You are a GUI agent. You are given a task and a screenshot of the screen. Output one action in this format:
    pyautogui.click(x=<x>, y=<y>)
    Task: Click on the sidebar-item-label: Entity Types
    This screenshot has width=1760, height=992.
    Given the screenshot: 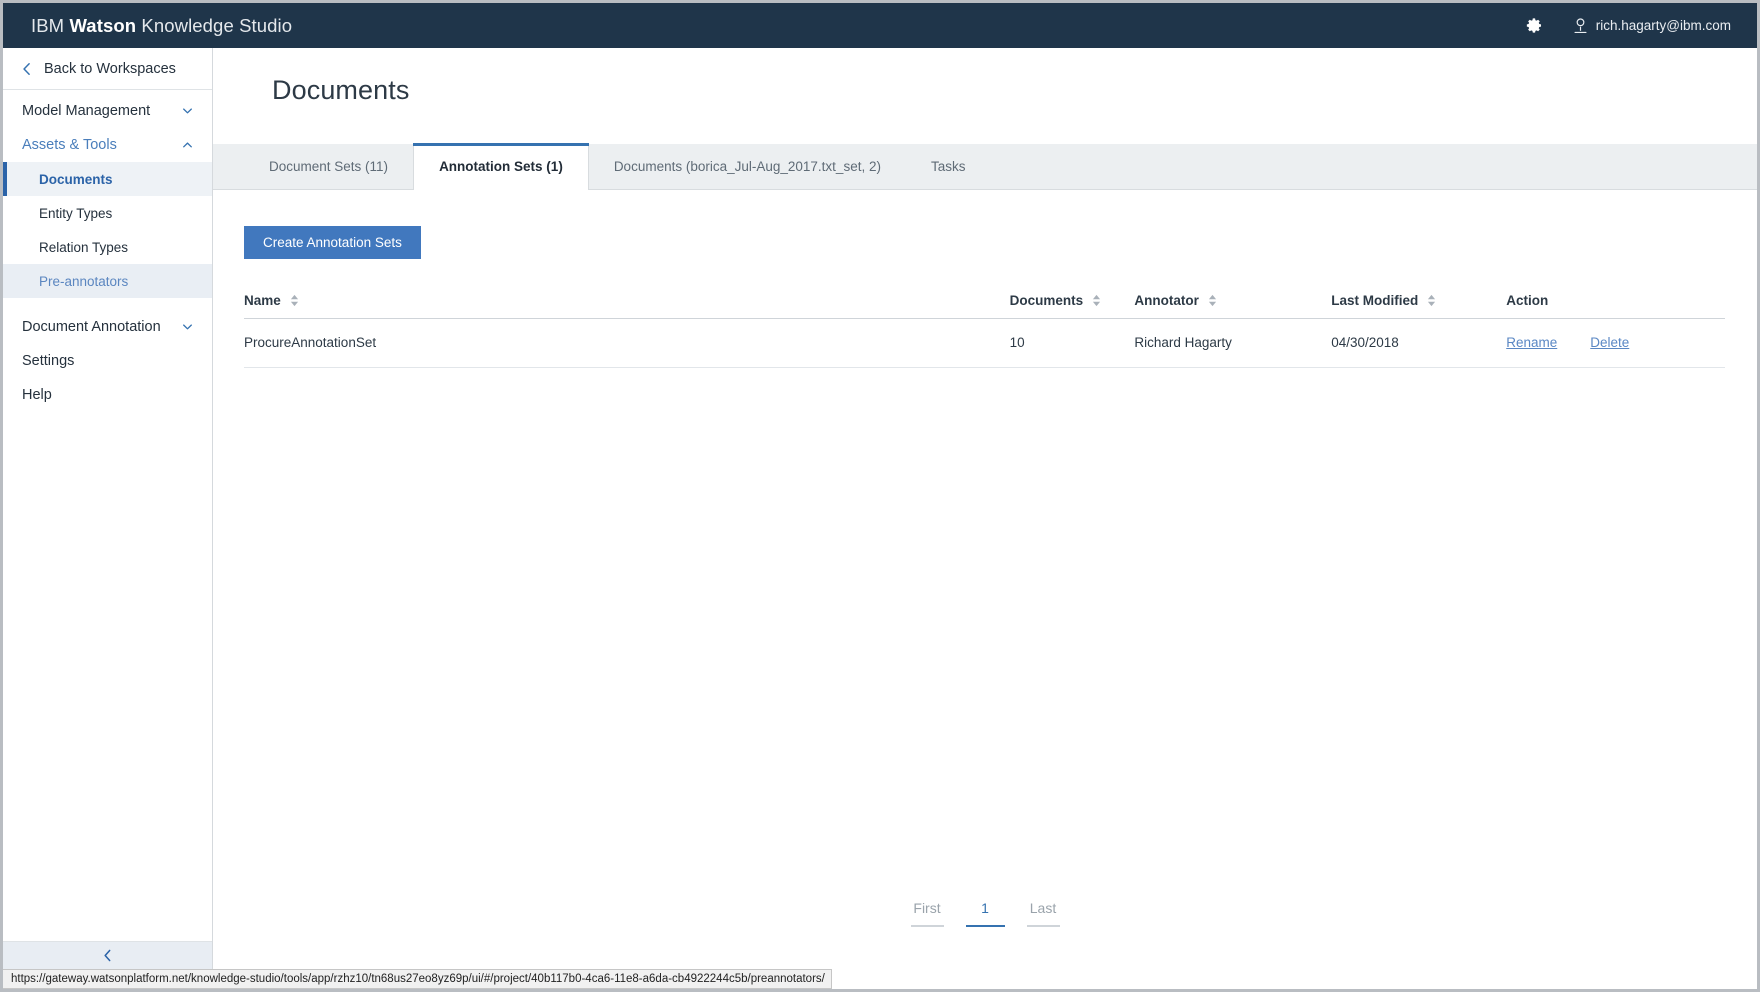 What is the action you would take?
    pyautogui.click(x=76, y=213)
    